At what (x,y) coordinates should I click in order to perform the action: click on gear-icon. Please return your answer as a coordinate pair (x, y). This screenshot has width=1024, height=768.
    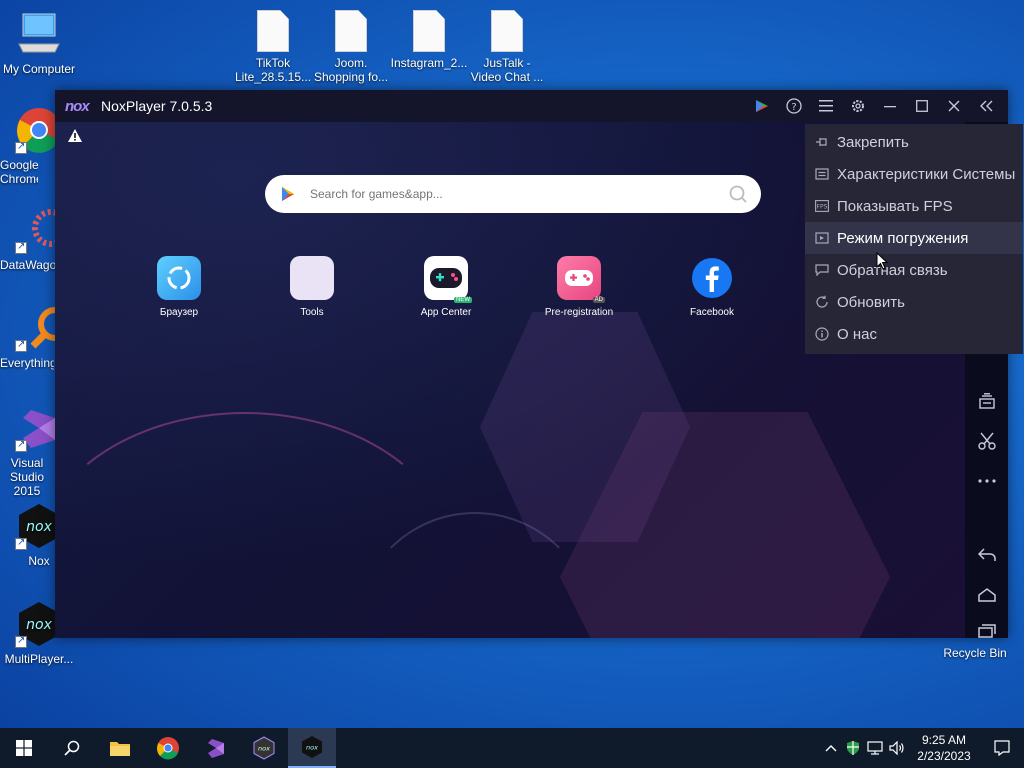
    Looking at the image, I should click on (858, 106).